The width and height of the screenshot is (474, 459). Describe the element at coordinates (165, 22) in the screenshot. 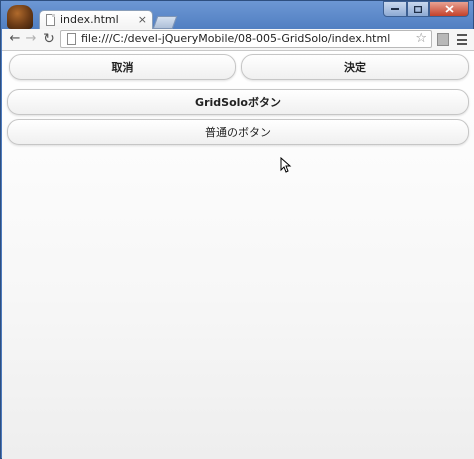

I see `new-tab-button` at that location.